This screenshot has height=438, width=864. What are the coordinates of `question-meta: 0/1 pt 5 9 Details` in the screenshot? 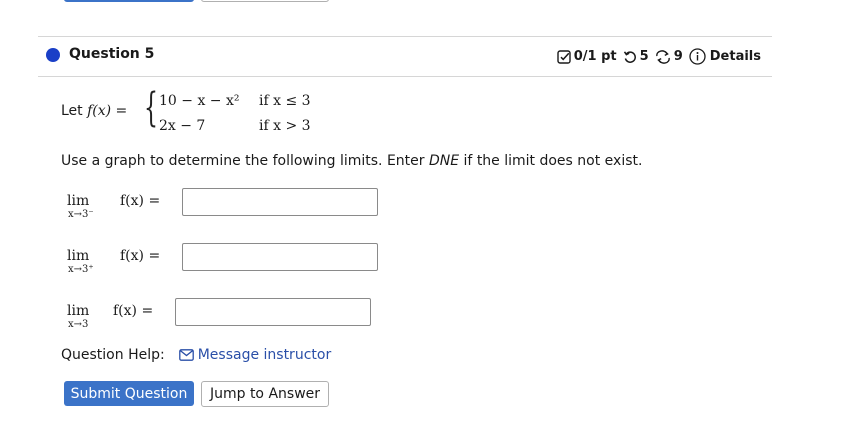 It's located at (659, 56).